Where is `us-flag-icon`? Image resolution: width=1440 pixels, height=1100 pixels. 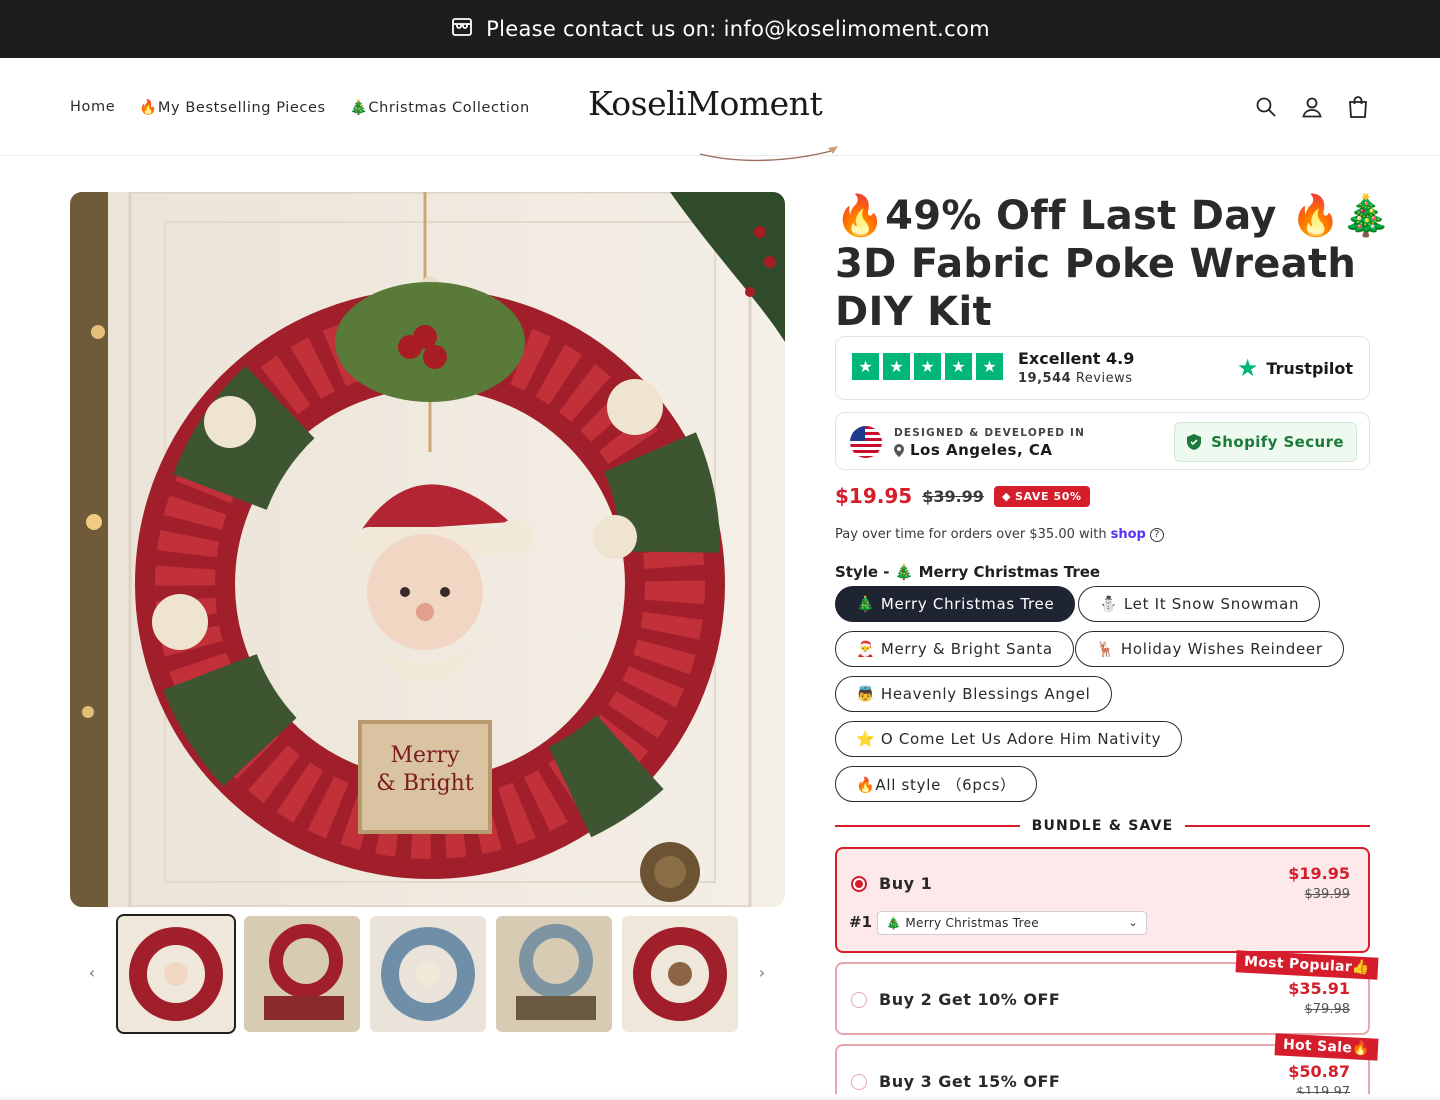 us-flag-icon is located at coordinates (866, 442).